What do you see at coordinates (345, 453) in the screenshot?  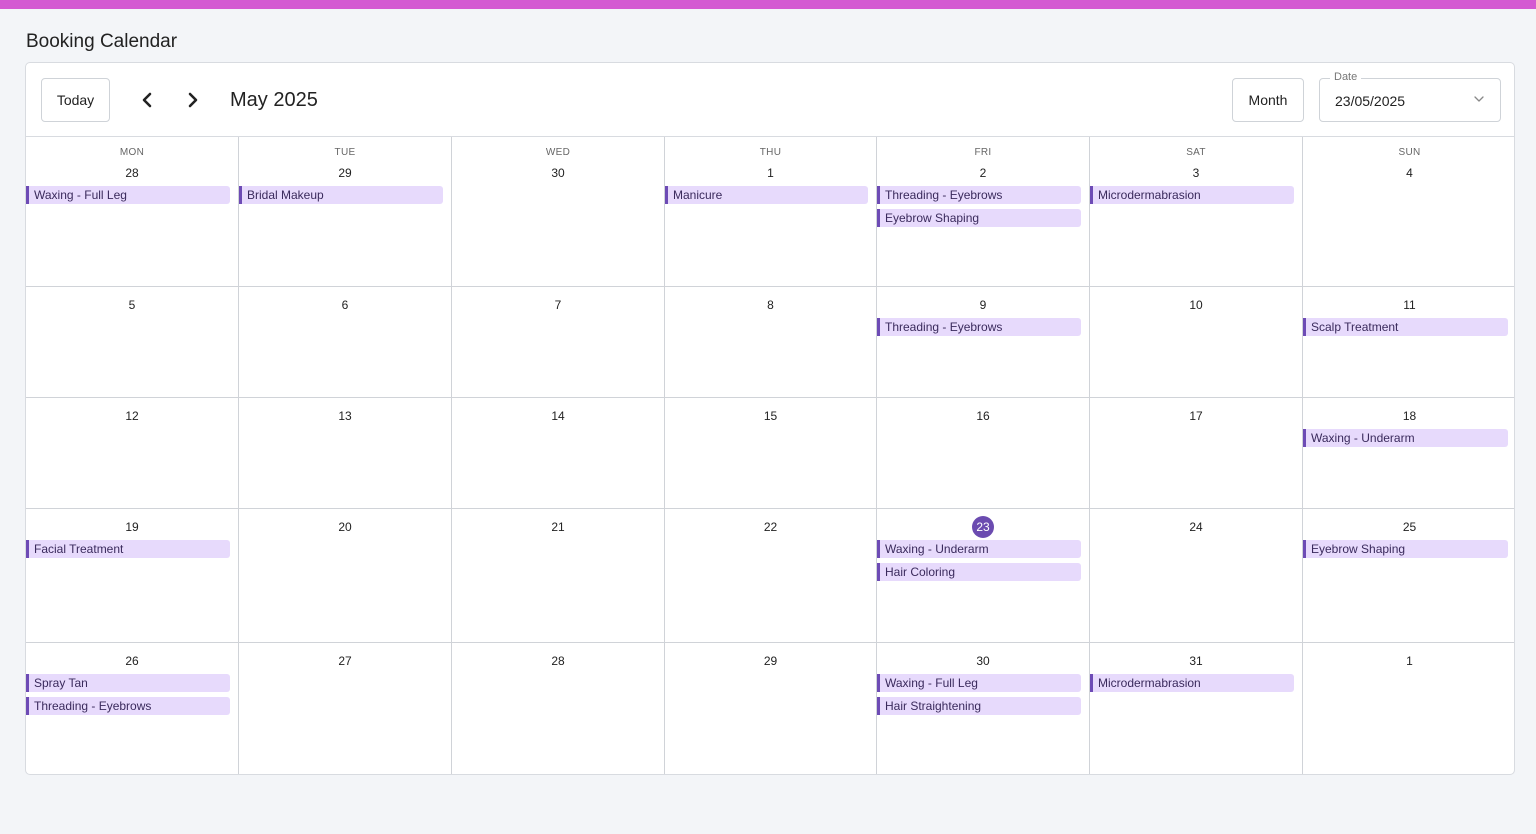 I see `day-cell: 13` at bounding box center [345, 453].